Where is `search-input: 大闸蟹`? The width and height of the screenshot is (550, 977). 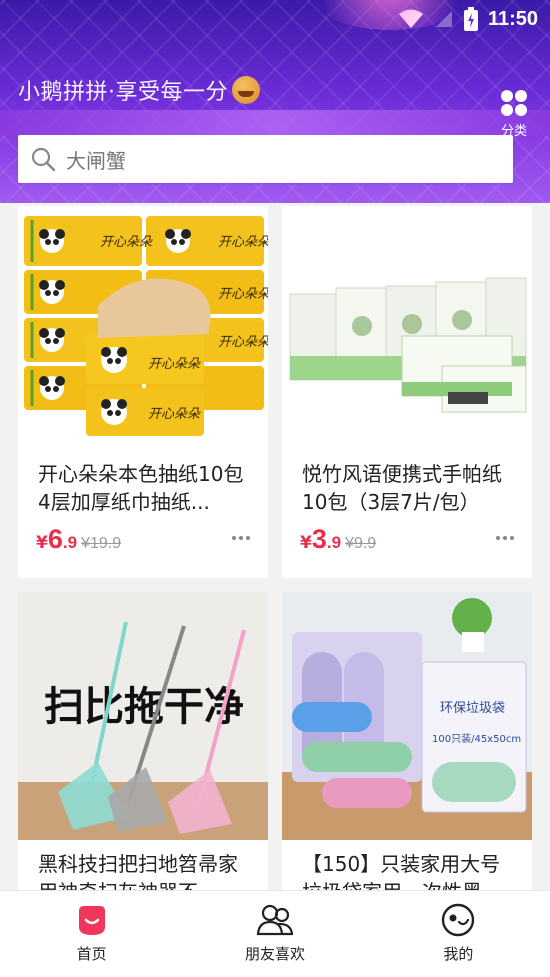
search-input: 大闸蟹 is located at coordinates (265, 159).